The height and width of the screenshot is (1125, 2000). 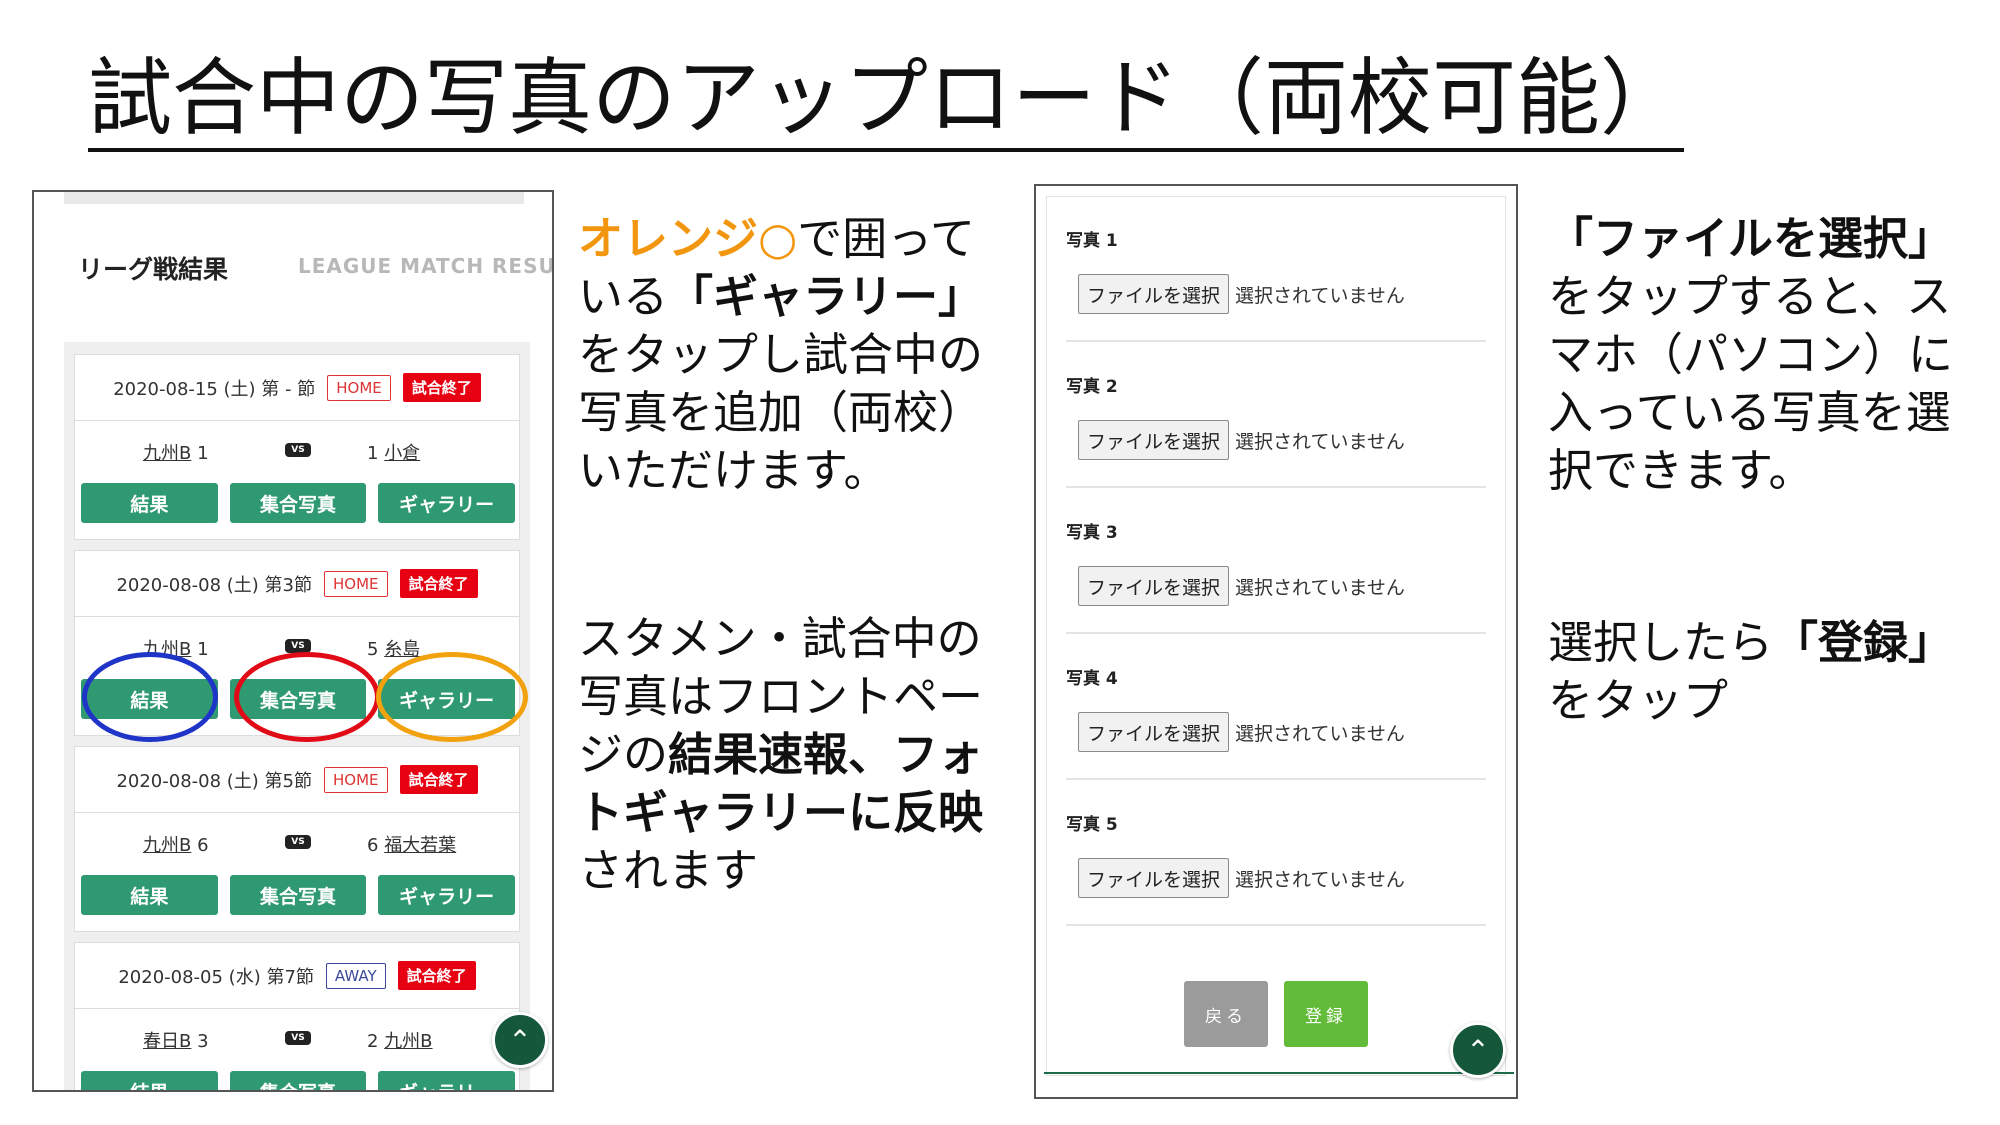 What do you see at coordinates (1226, 1014) in the screenshot?
I see `back-button: 戻る` at bounding box center [1226, 1014].